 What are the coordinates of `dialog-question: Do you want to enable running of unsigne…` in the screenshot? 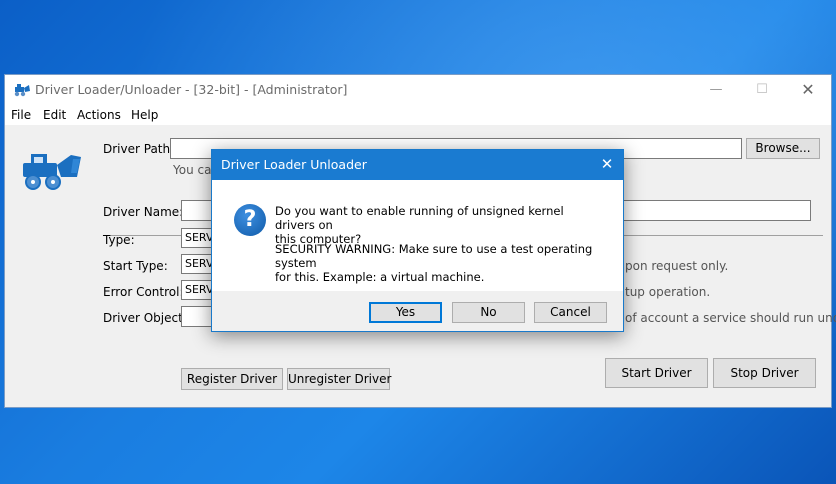 It's located at (440, 225).